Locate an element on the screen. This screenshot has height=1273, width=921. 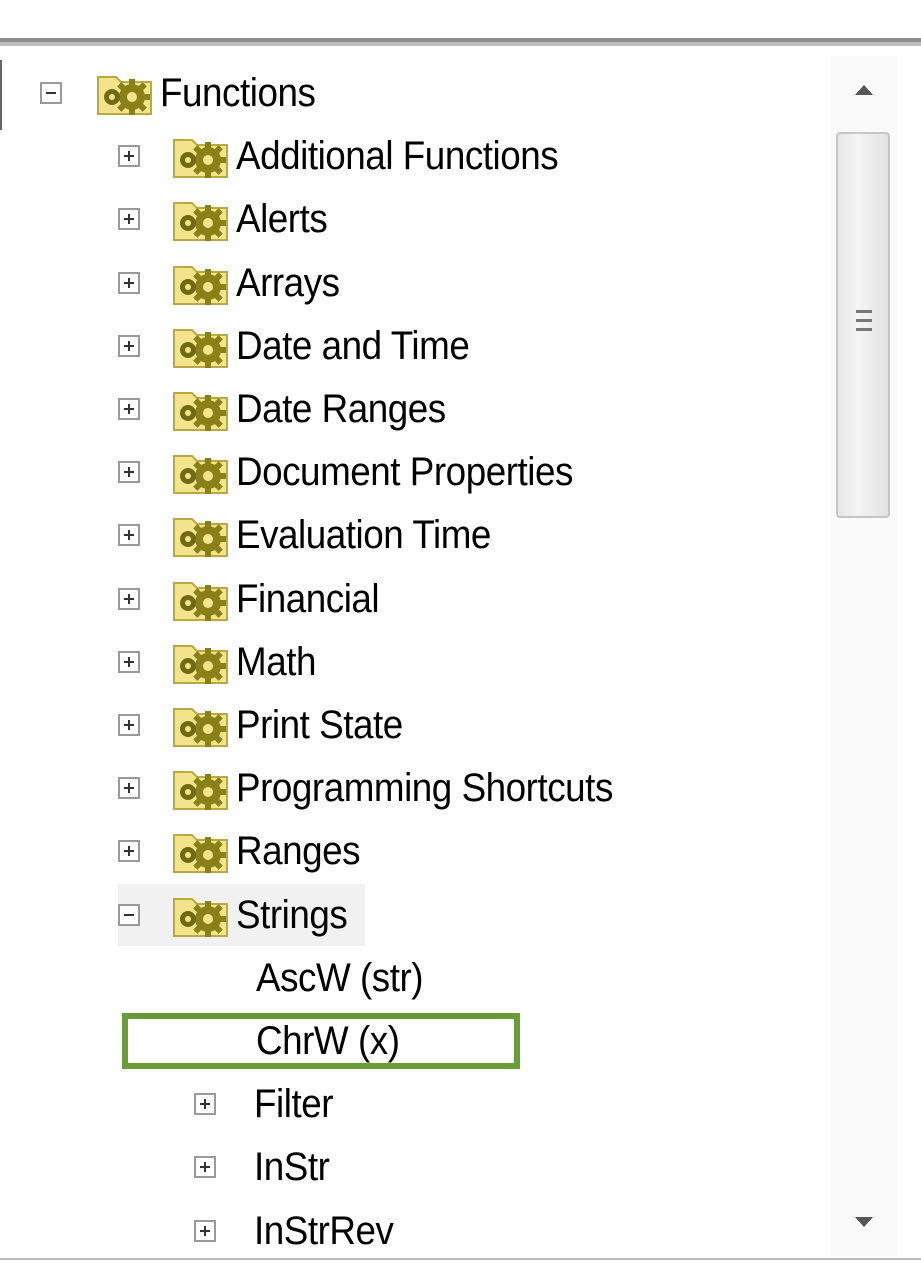
tree-node-category: Programming Shortcuts is located at coordinates (382, 788).